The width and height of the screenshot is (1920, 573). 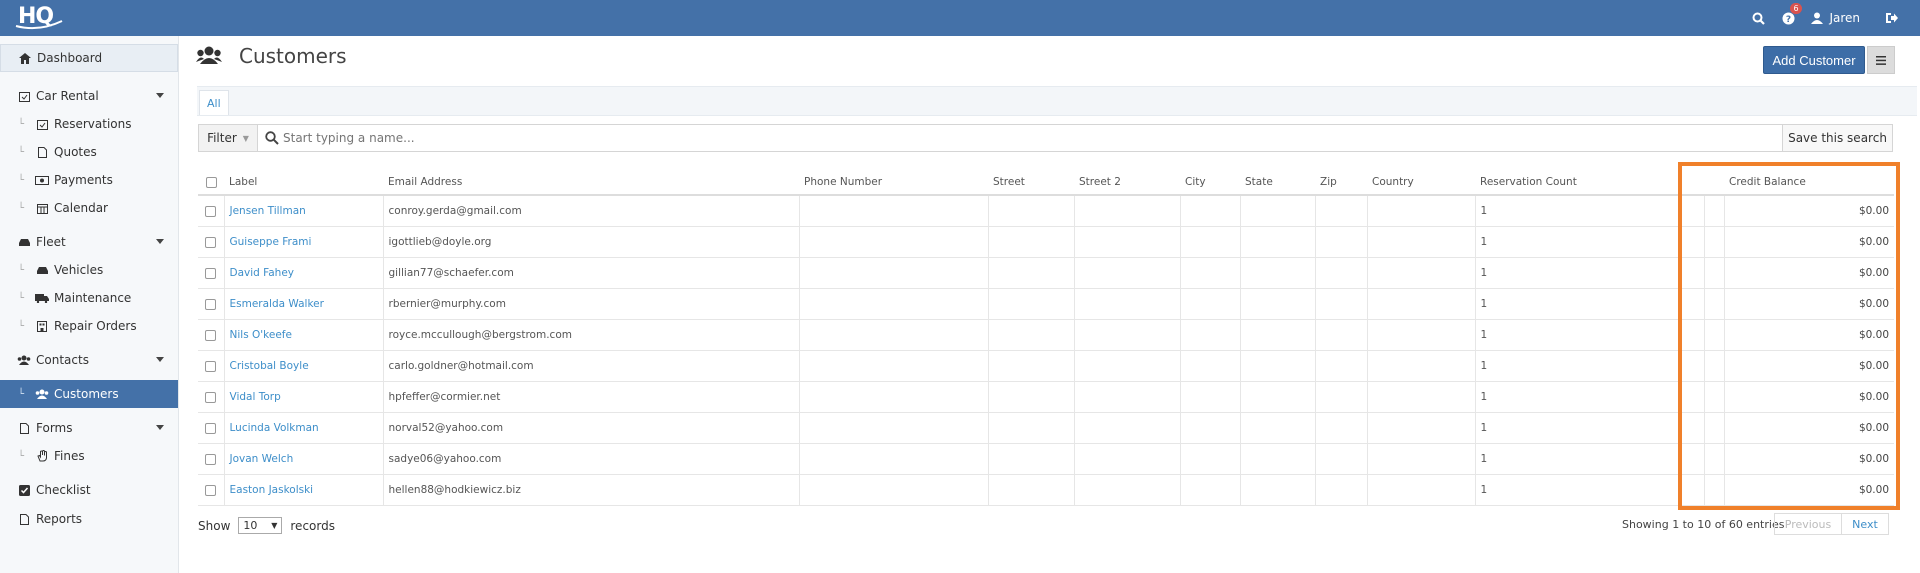 What do you see at coordinates (79, 270) in the screenshot?
I see `sidebar-item-label: Vehicles` at bounding box center [79, 270].